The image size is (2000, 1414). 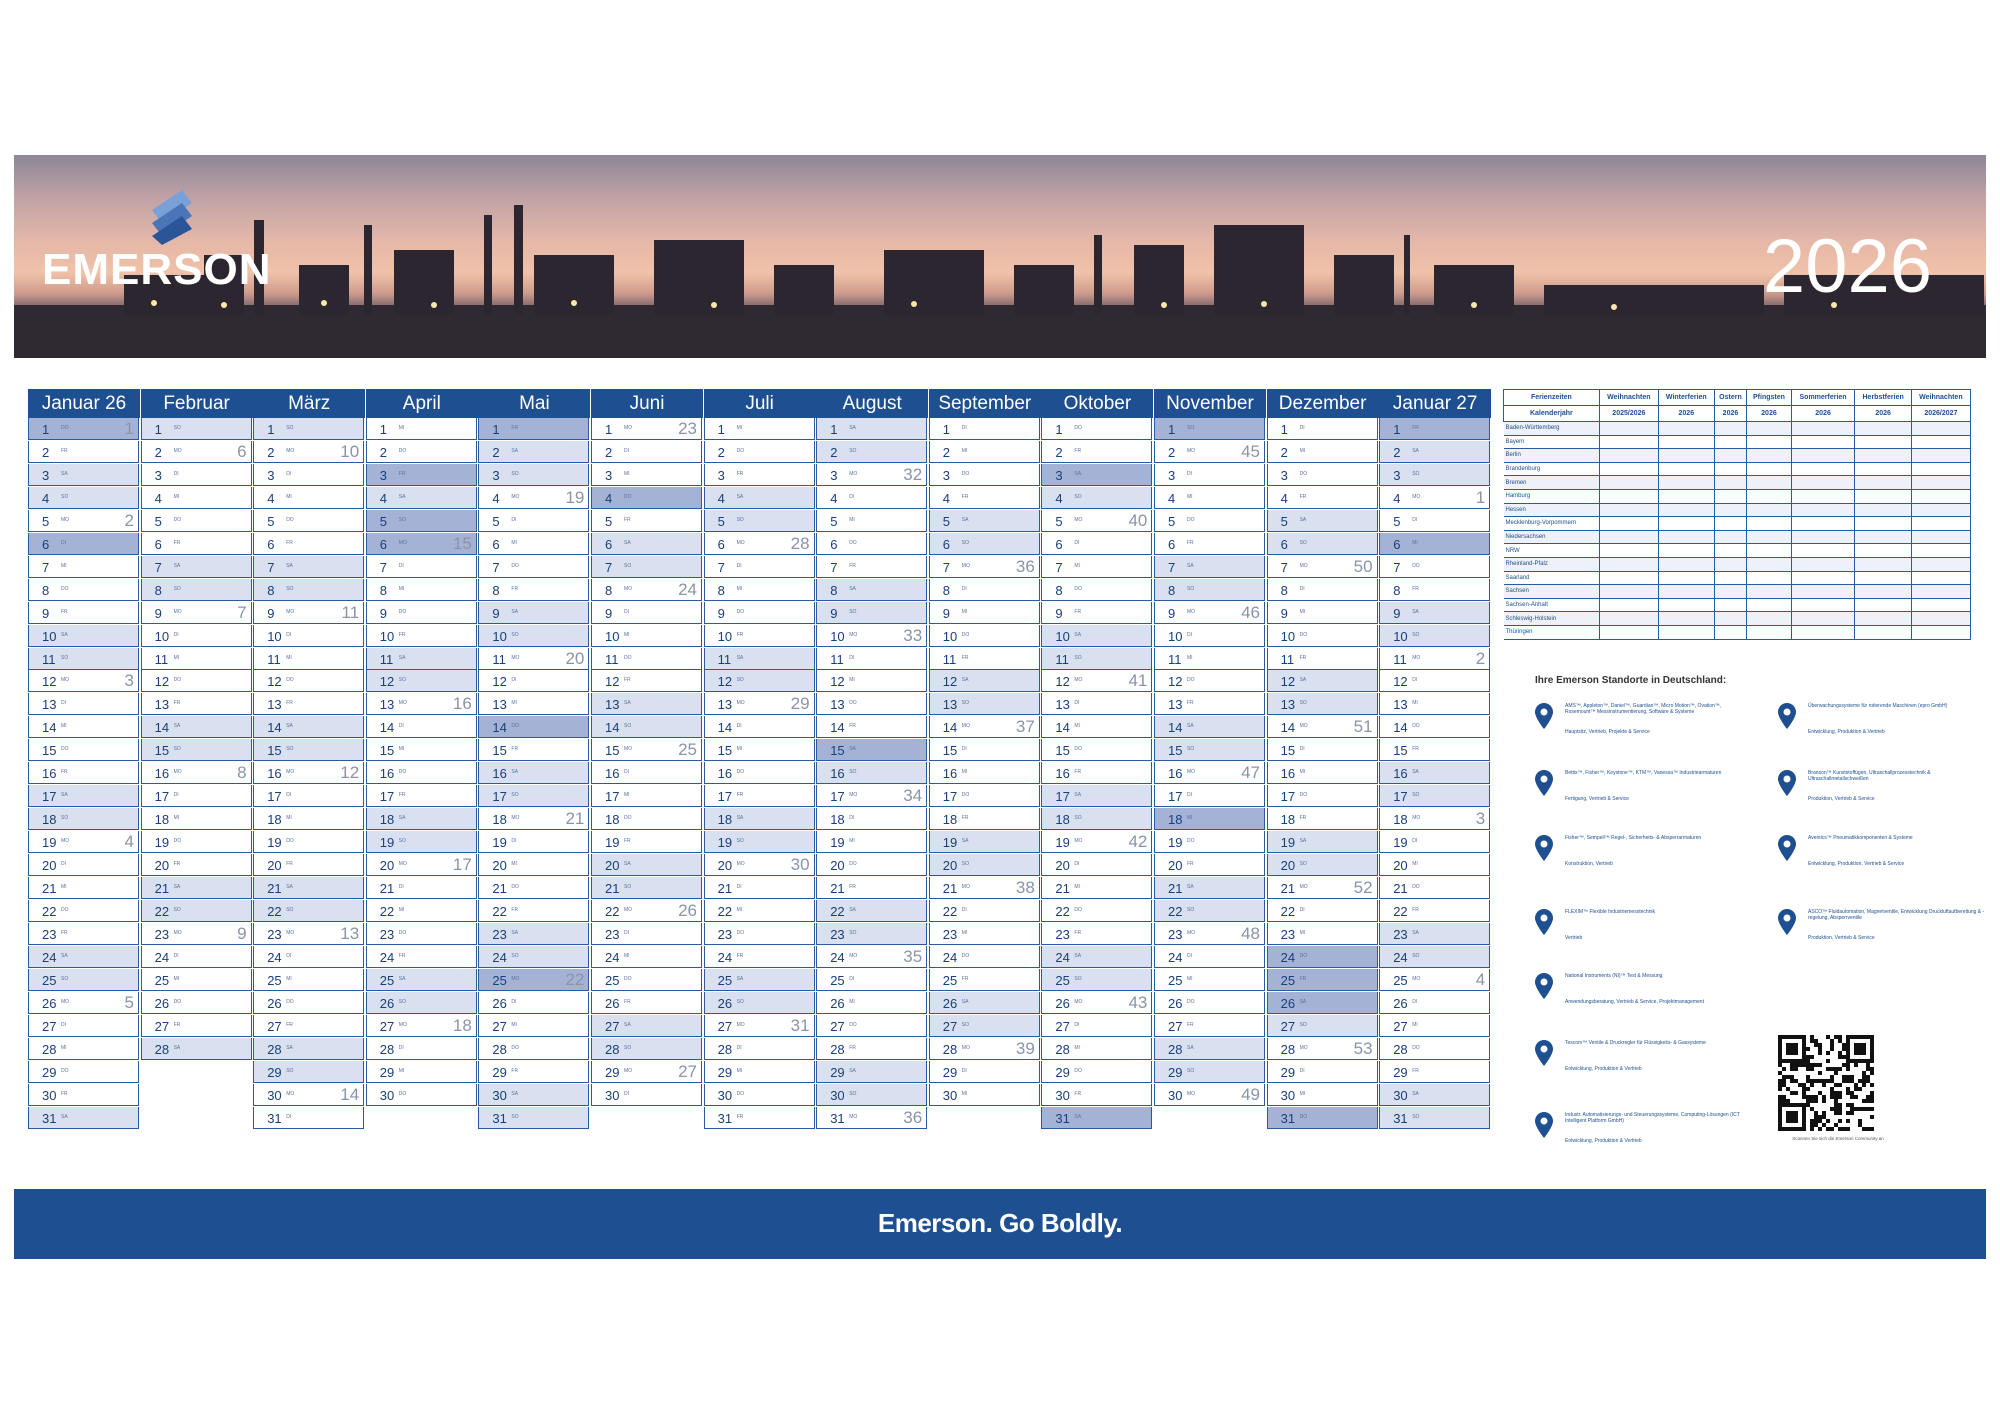 I want to click on day-cell: 13 MO 16, so click(x=421, y=704).